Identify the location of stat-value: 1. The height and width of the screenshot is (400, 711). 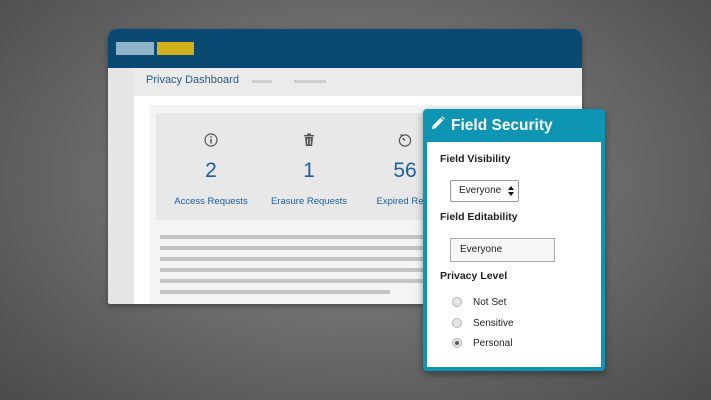
(309, 170).